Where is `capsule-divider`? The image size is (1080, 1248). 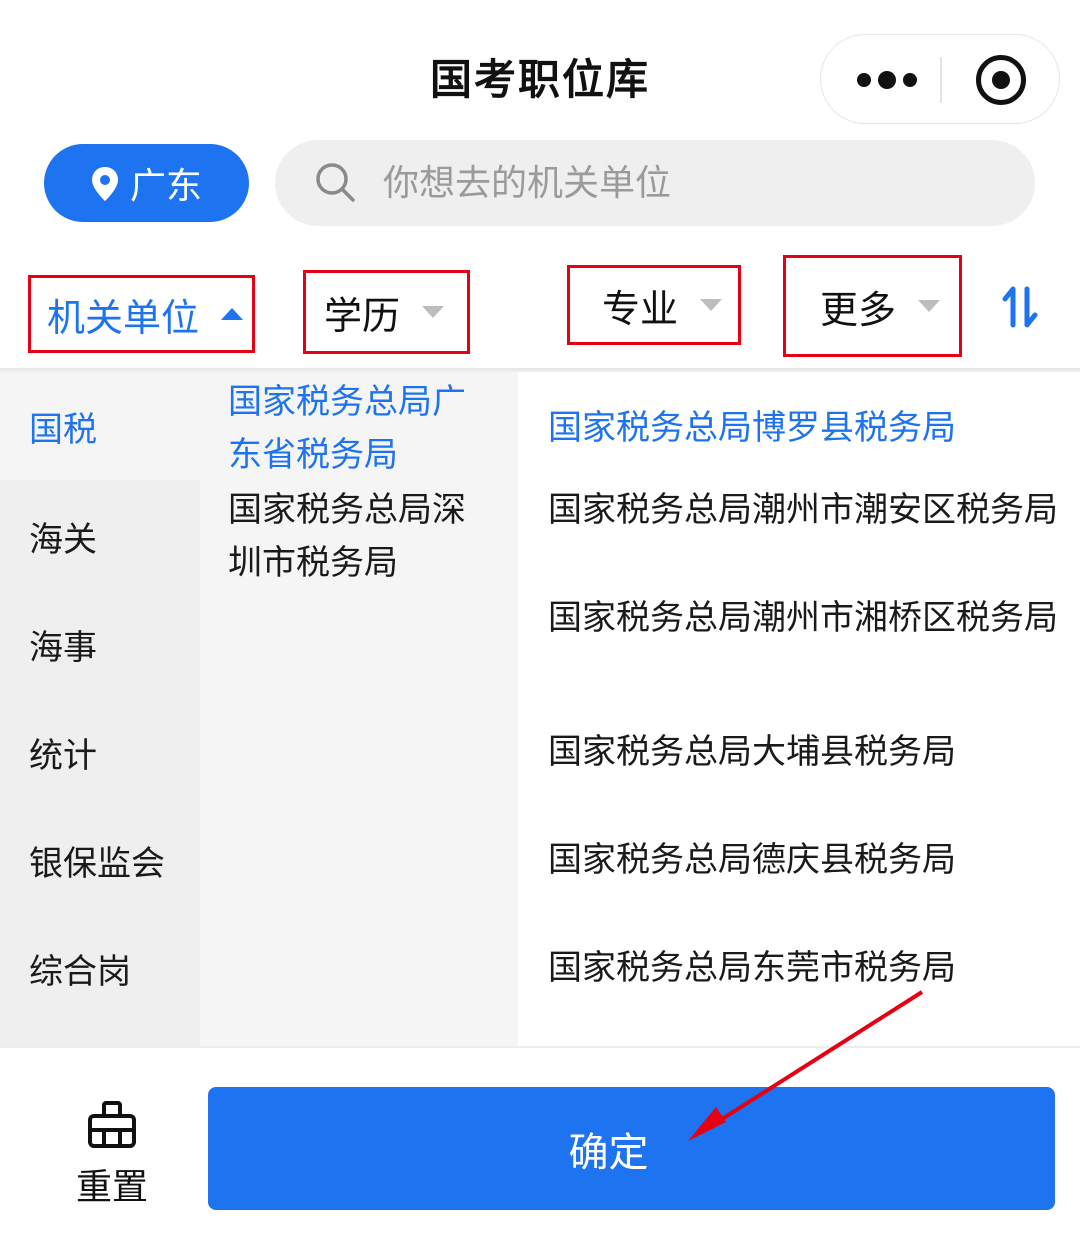
capsule-divider is located at coordinates (941, 80).